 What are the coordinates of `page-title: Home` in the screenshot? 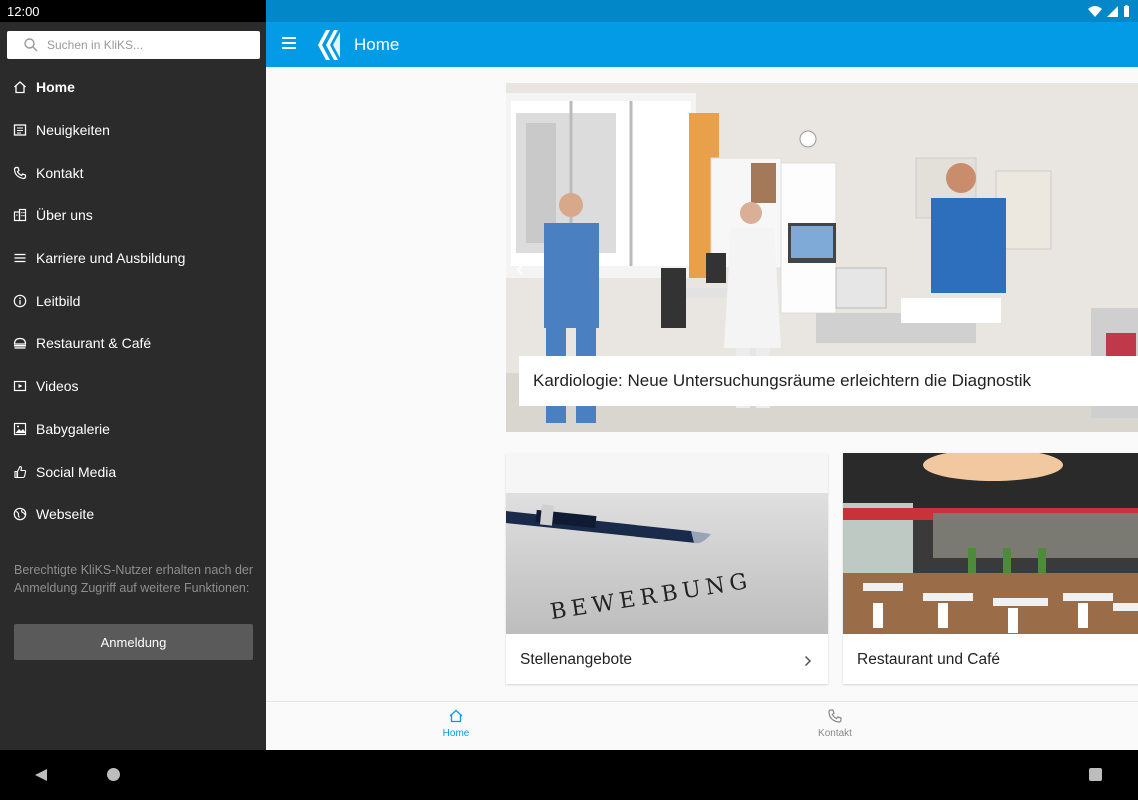 It's located at (377, 44).